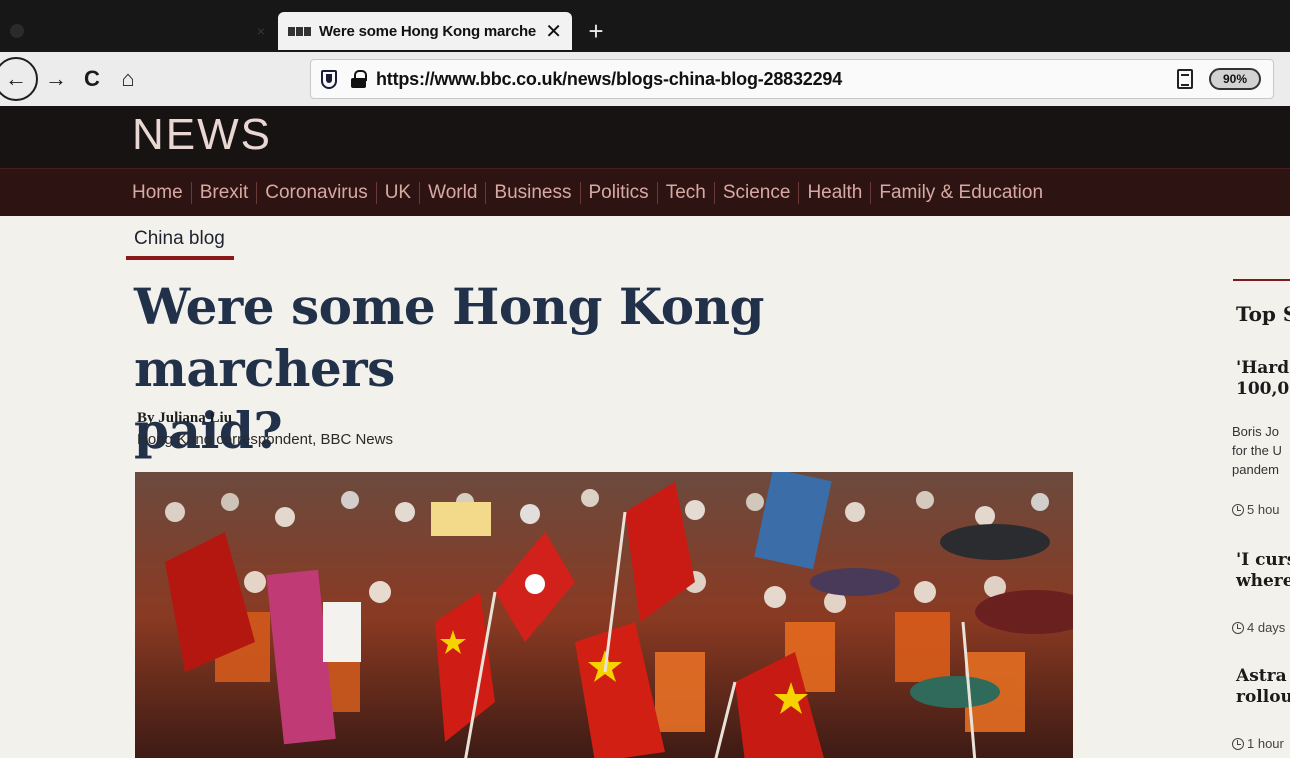 The width and height of the screenshot is (1290, 758). I want to click on rail-divider, so click(1261, 280).